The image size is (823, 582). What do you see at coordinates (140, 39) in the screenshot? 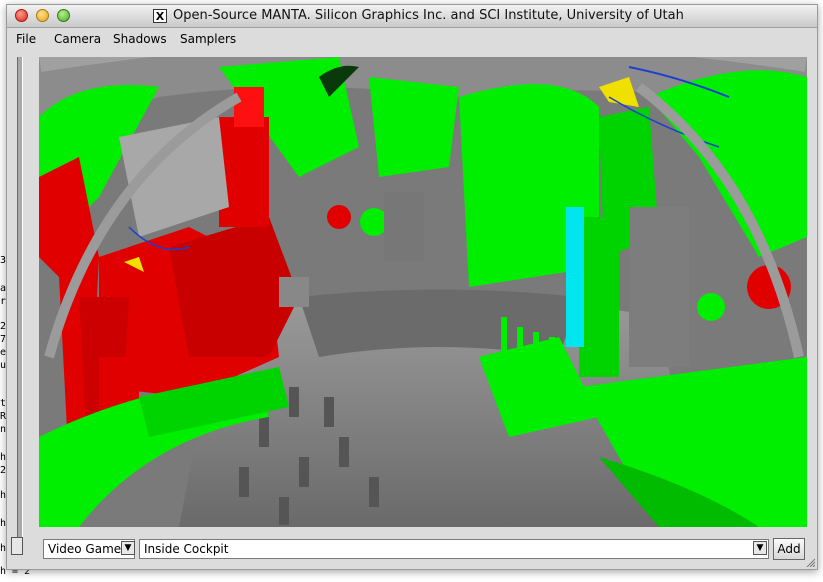
I see `menu-shadows: Shadows` at bounding box center [140, 39].